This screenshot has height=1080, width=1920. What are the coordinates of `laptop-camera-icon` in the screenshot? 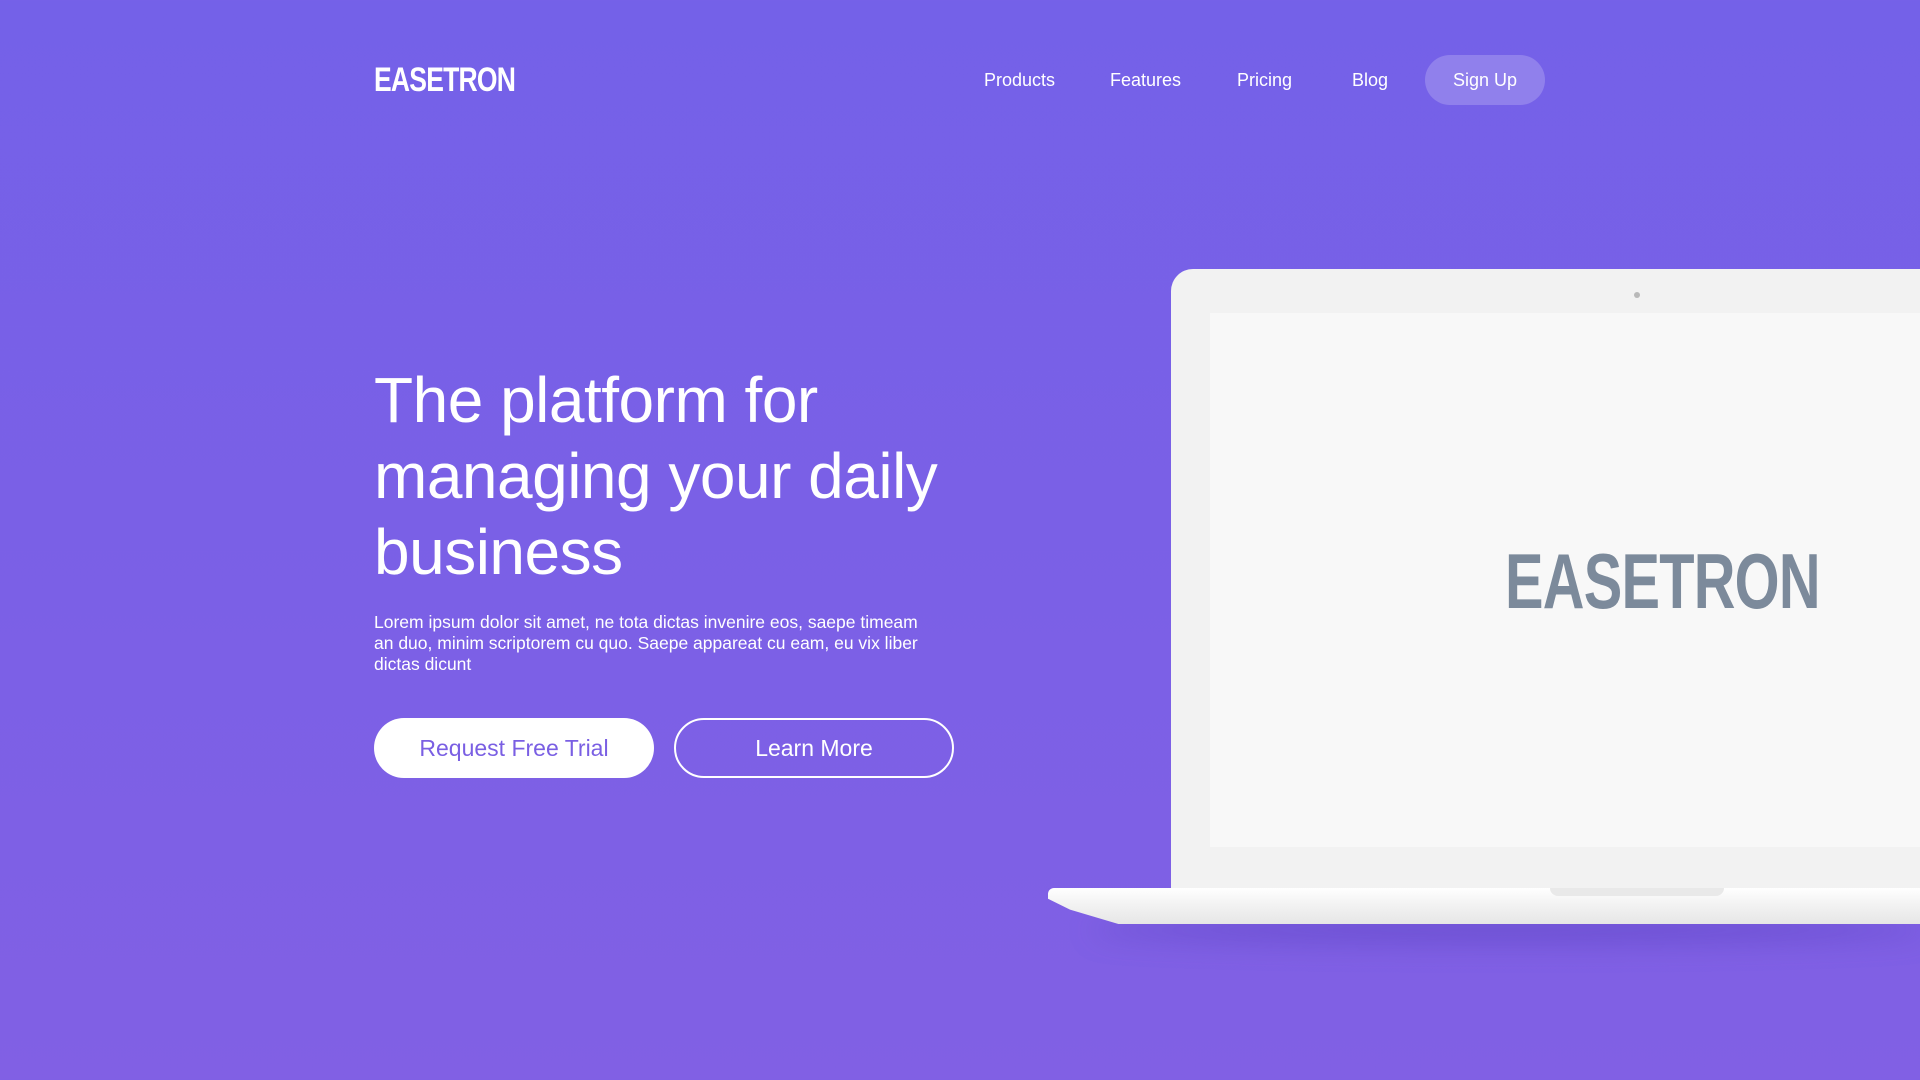 It's located at (1637, 295).